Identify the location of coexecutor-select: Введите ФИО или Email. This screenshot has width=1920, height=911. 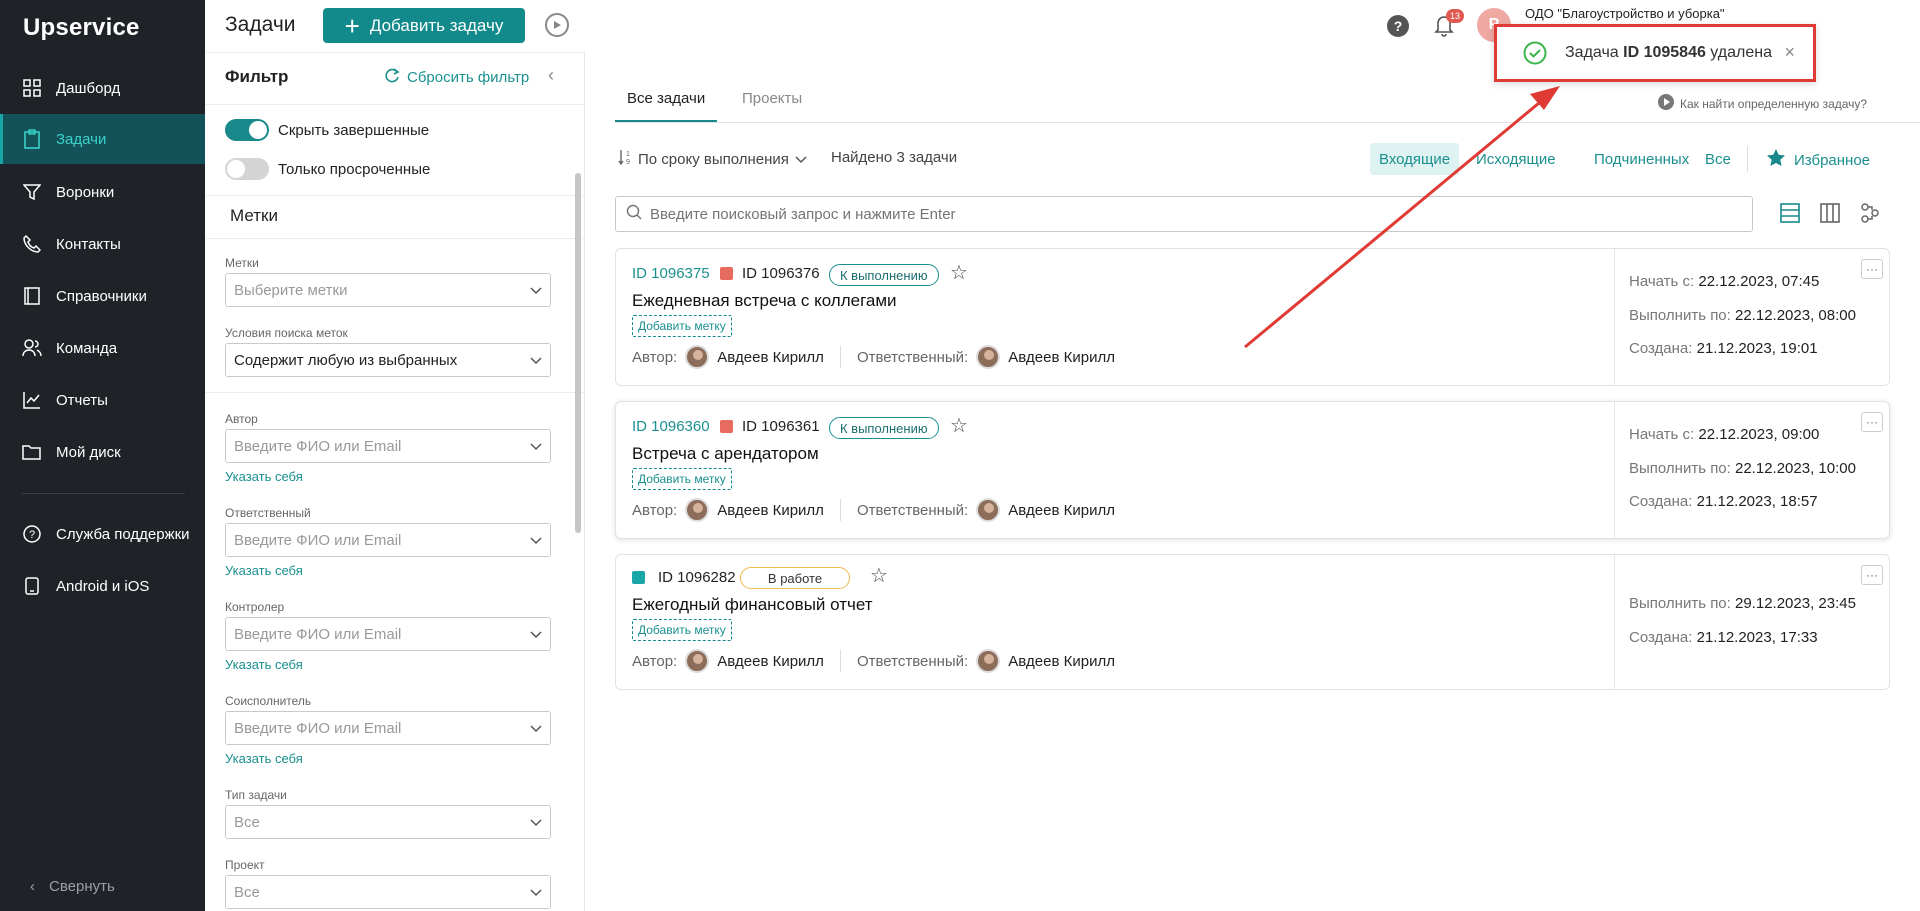
(388, 728).